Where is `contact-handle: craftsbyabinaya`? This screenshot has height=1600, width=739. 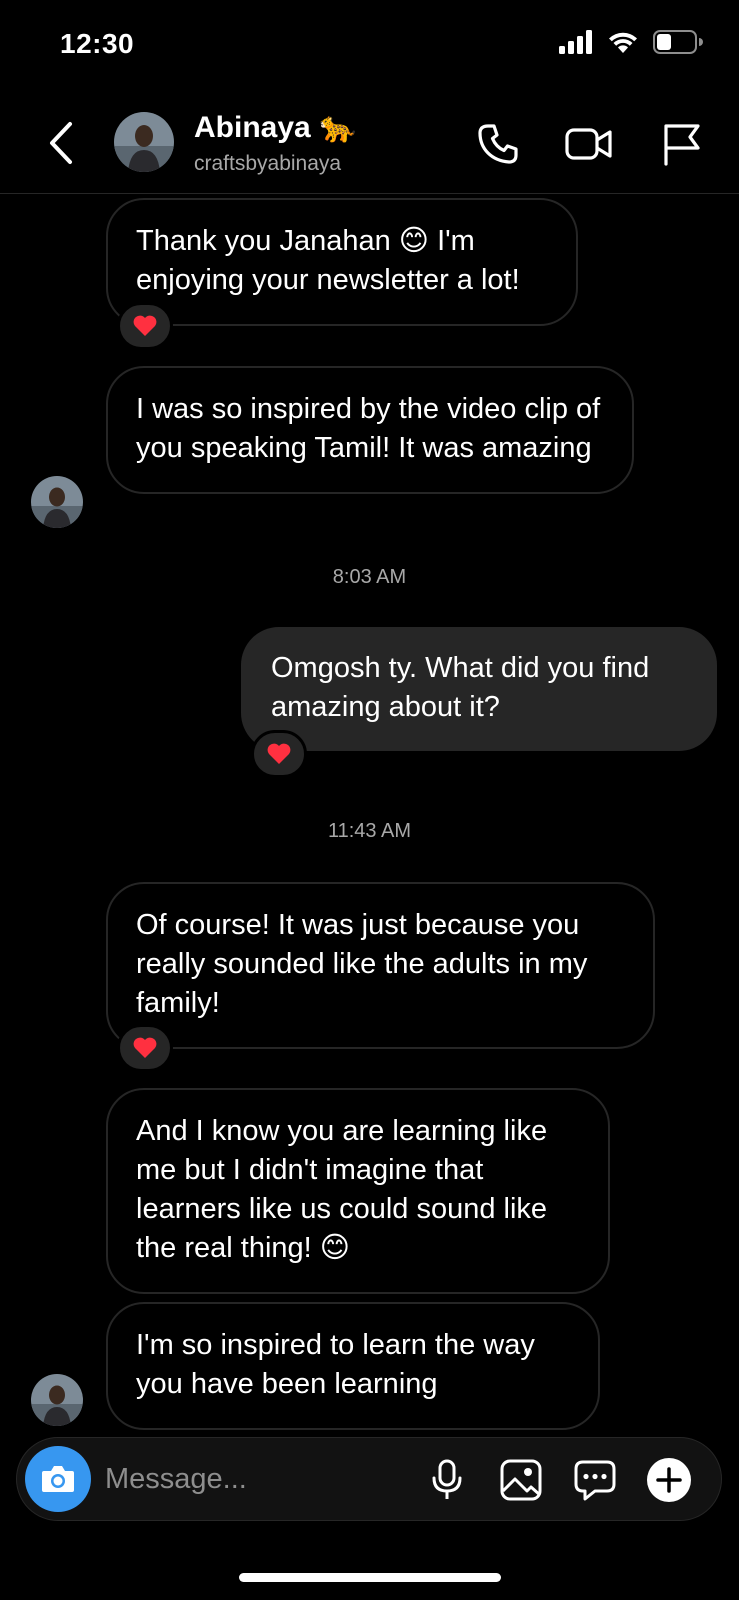 contact-handle: craftsbyabinaya is located at coordinates (267, 164).